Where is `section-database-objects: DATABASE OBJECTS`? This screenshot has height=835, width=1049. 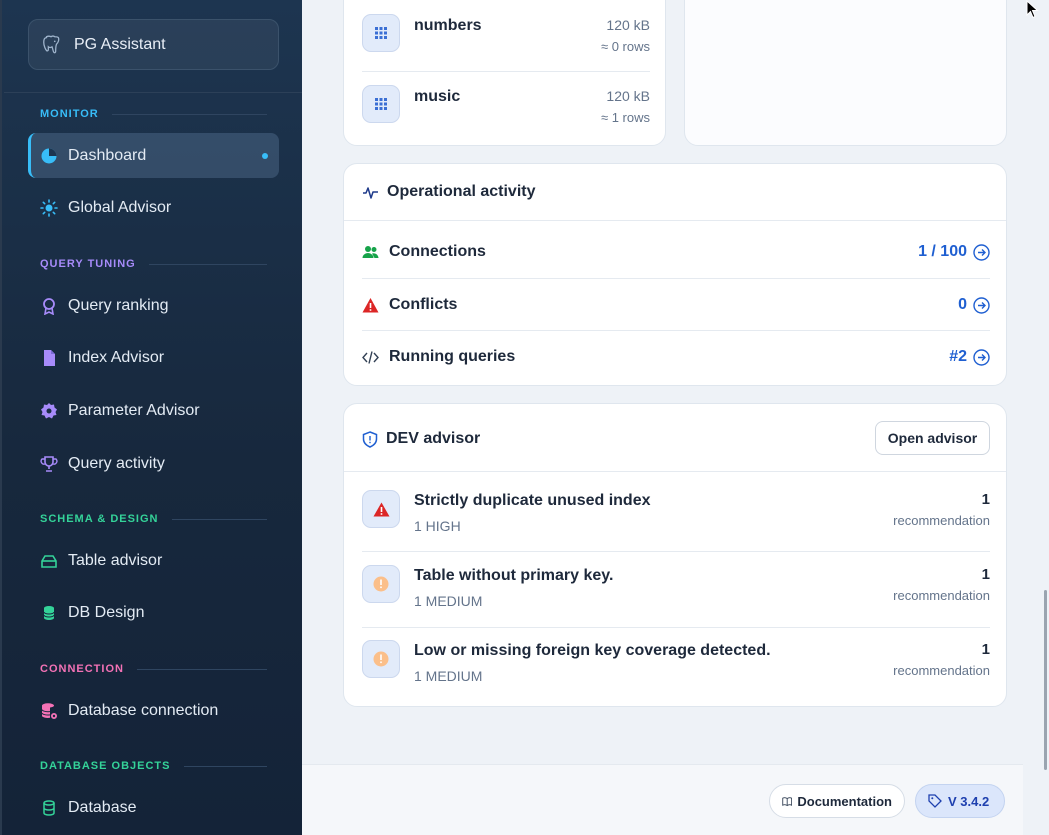 section-database-objects: DATABASE OBJECTS is located at coordinates (153, 766).